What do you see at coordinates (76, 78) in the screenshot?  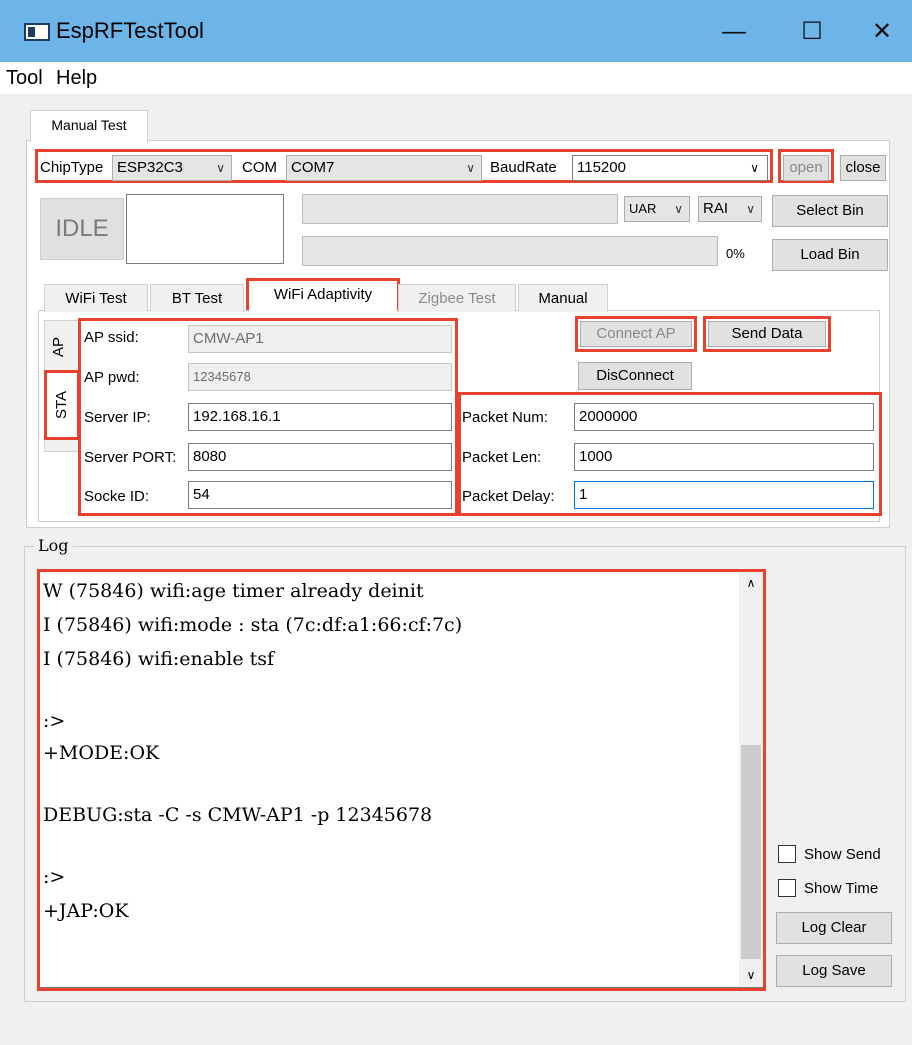 I see `menu-help: Help` at bounding box center [76, 78].